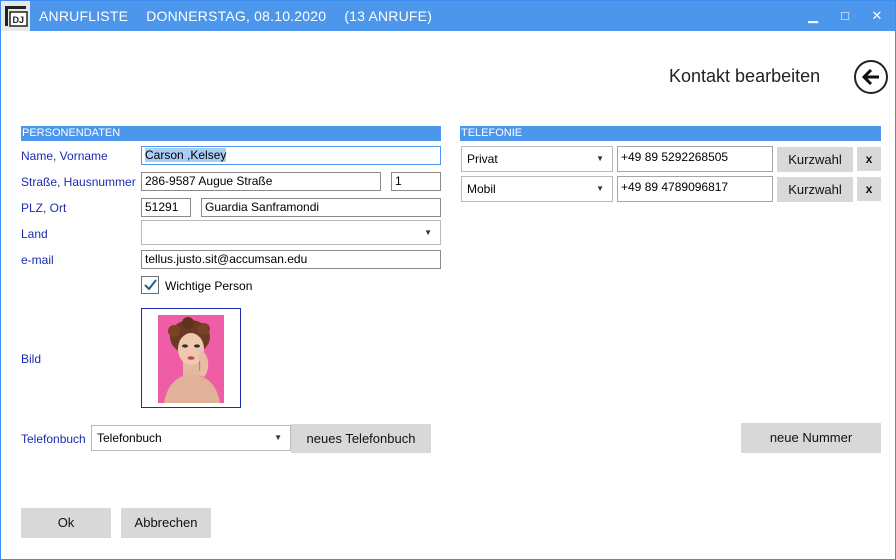 This screenshot has width=896, height=560. Describe the element at coordinates (53, 439) in the screenshot. I see `phonebook-label: Telefonbuch` at that location.